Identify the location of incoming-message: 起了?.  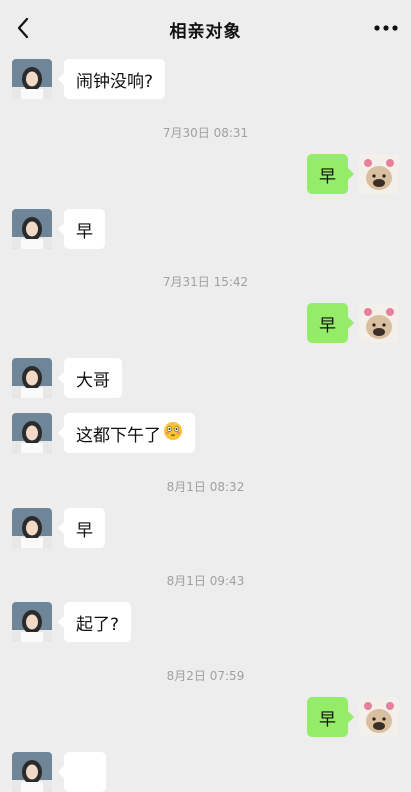
(94, 622).